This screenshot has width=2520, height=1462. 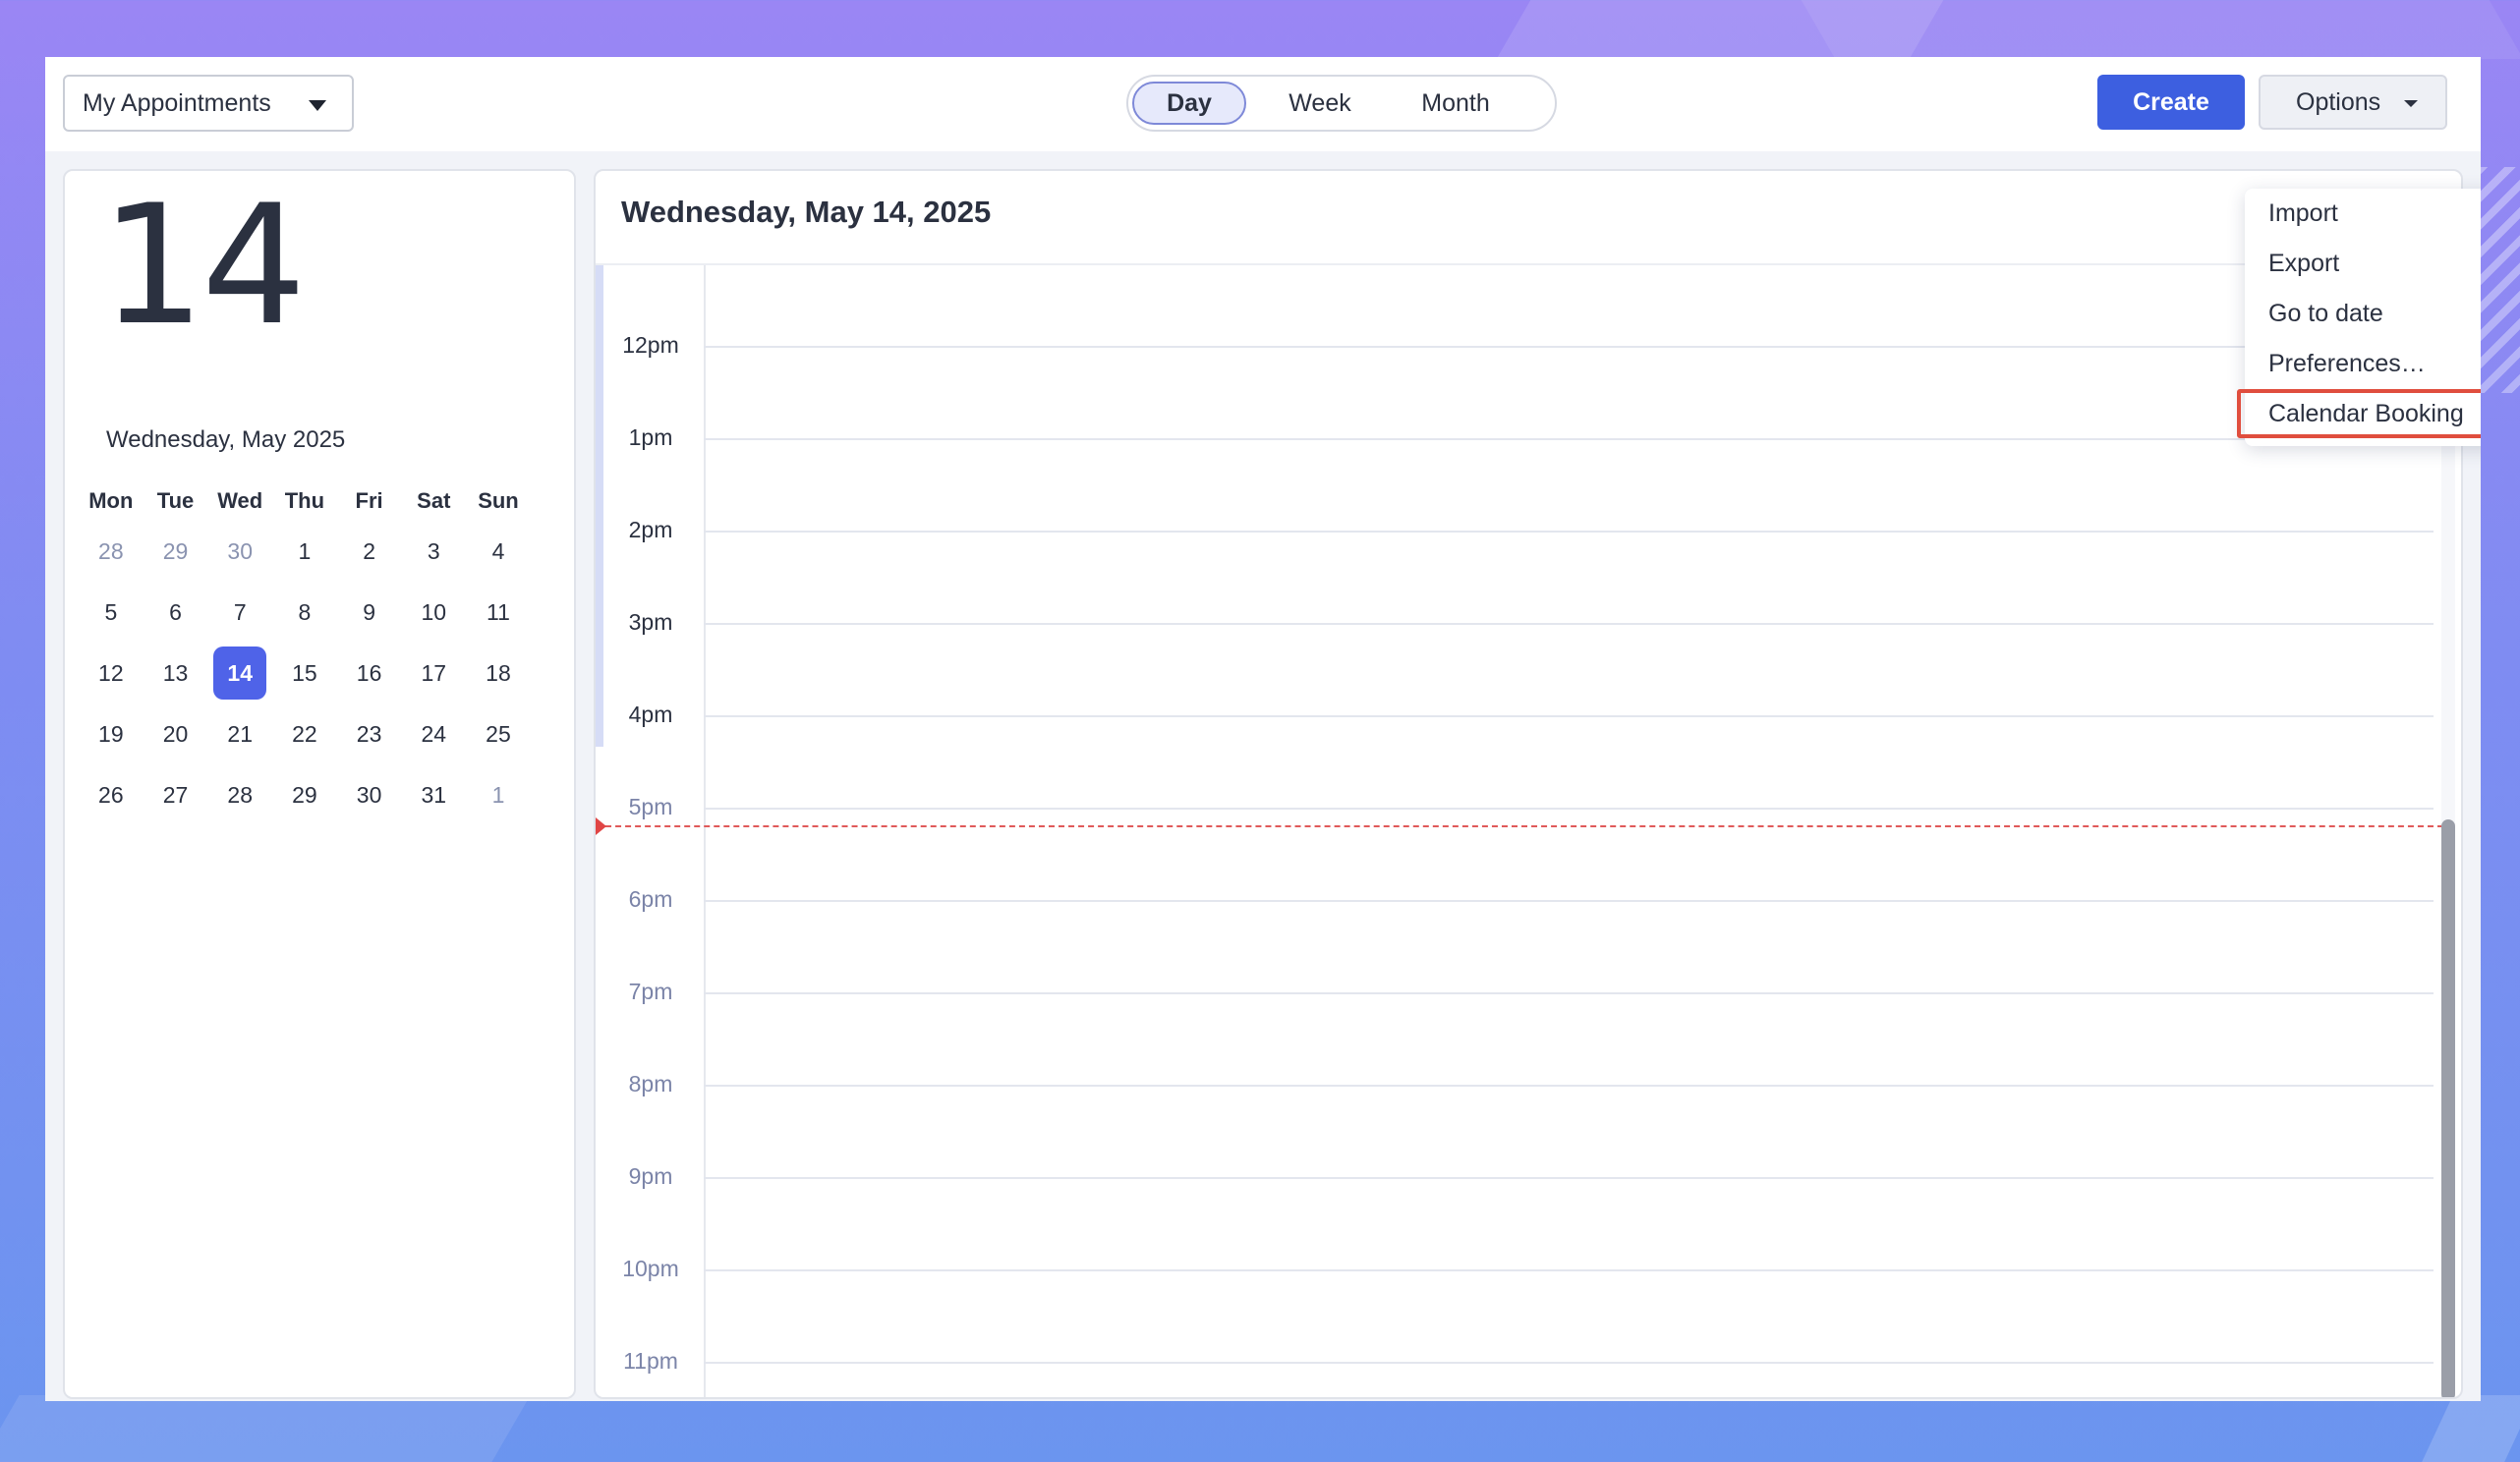 I want to click on hour-slot: 11pm, so click(x=1528, y=1373).